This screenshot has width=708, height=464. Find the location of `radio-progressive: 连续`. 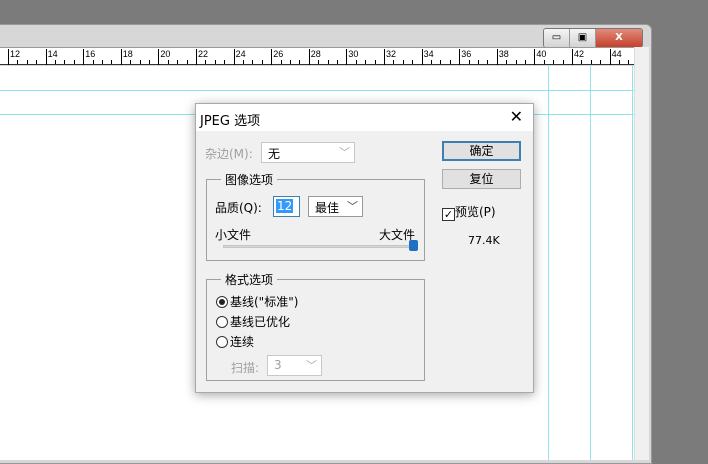

radio-progressive: 连续 is located at coordinates (235, 341).